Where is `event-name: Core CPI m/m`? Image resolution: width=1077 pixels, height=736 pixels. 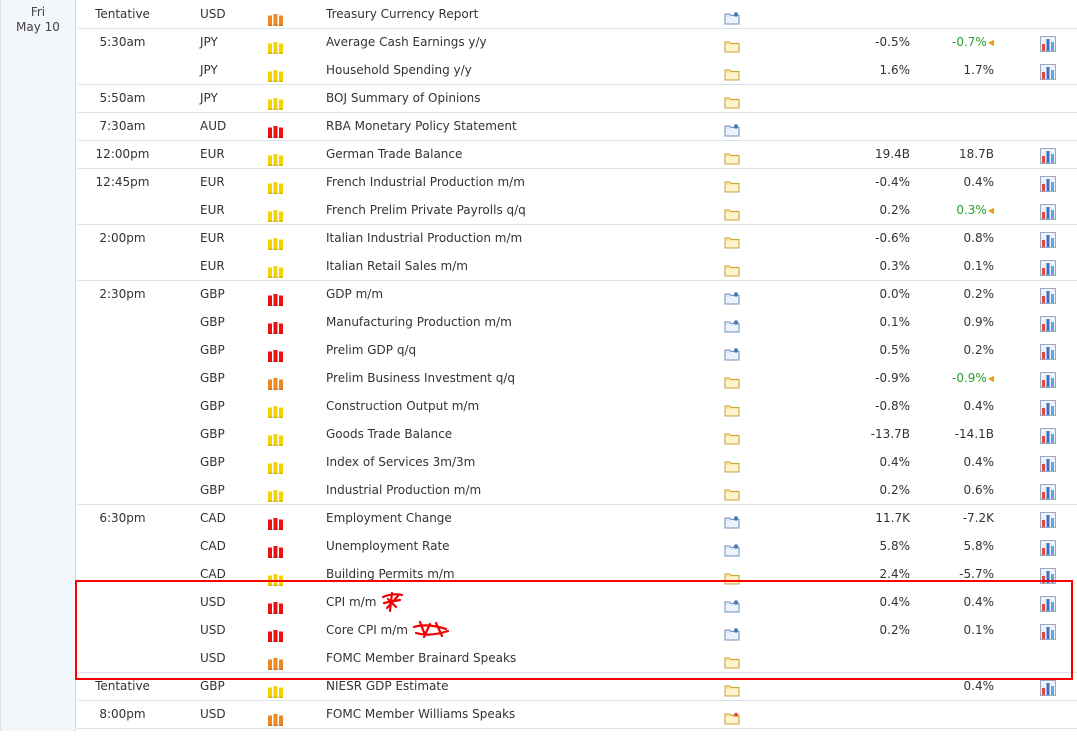
event-name: Core CPI m/m is located at coordinates (388, 630).